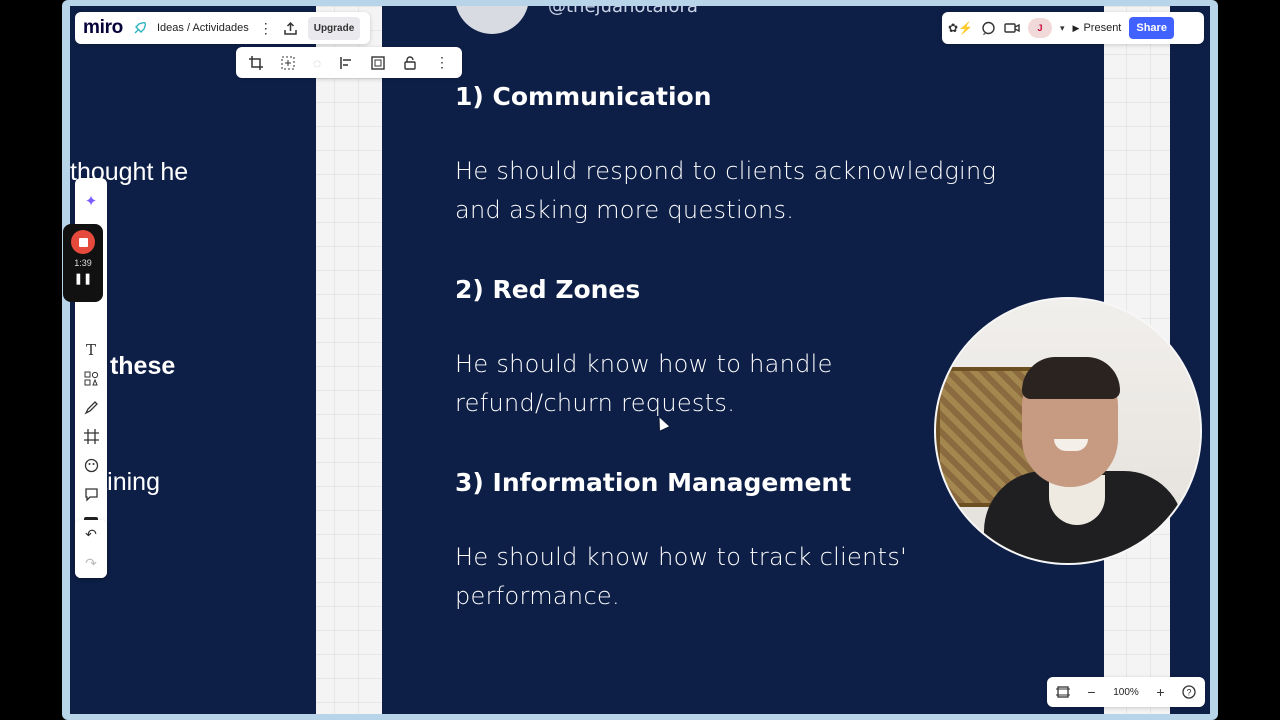 The image size is (1280, 720). Describe the element at coordinates (83, 242) in the screenshot. I see `stop-record-button` at that location.